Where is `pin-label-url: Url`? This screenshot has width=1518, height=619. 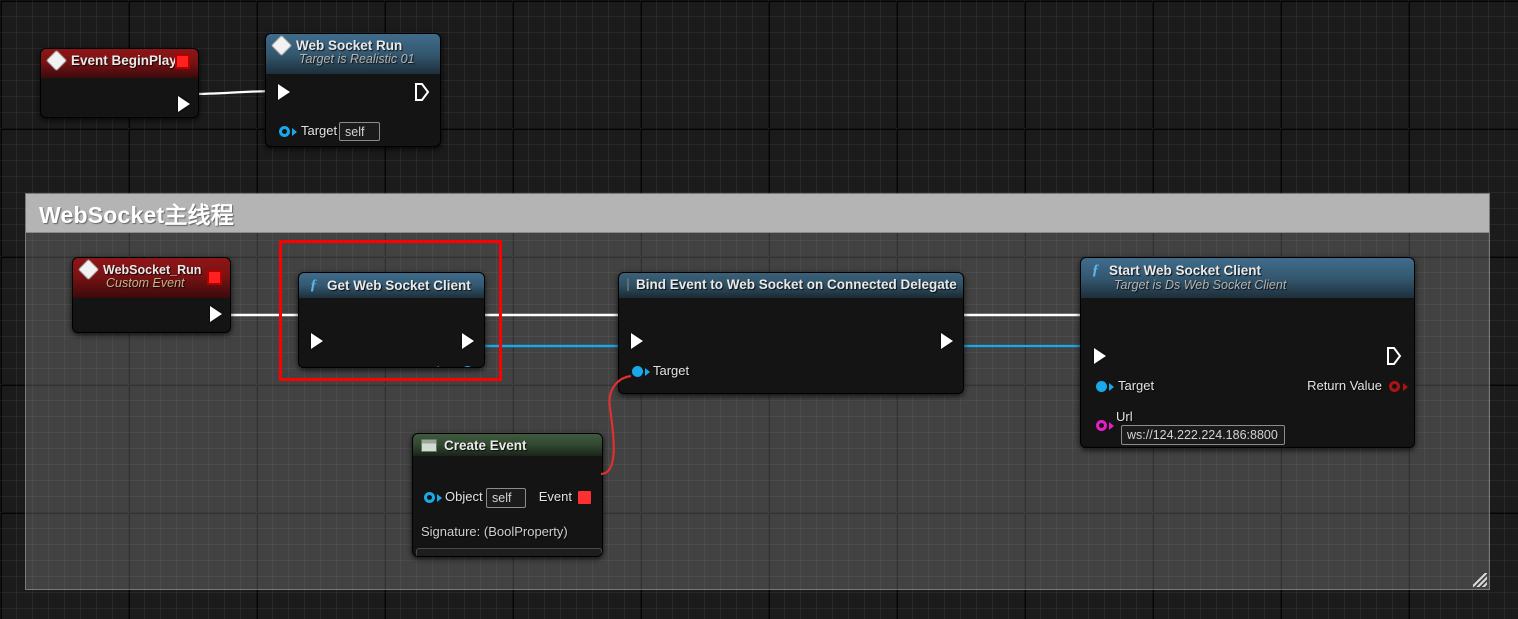 pin-label-url: Url is located at coordinates (1124, 416).